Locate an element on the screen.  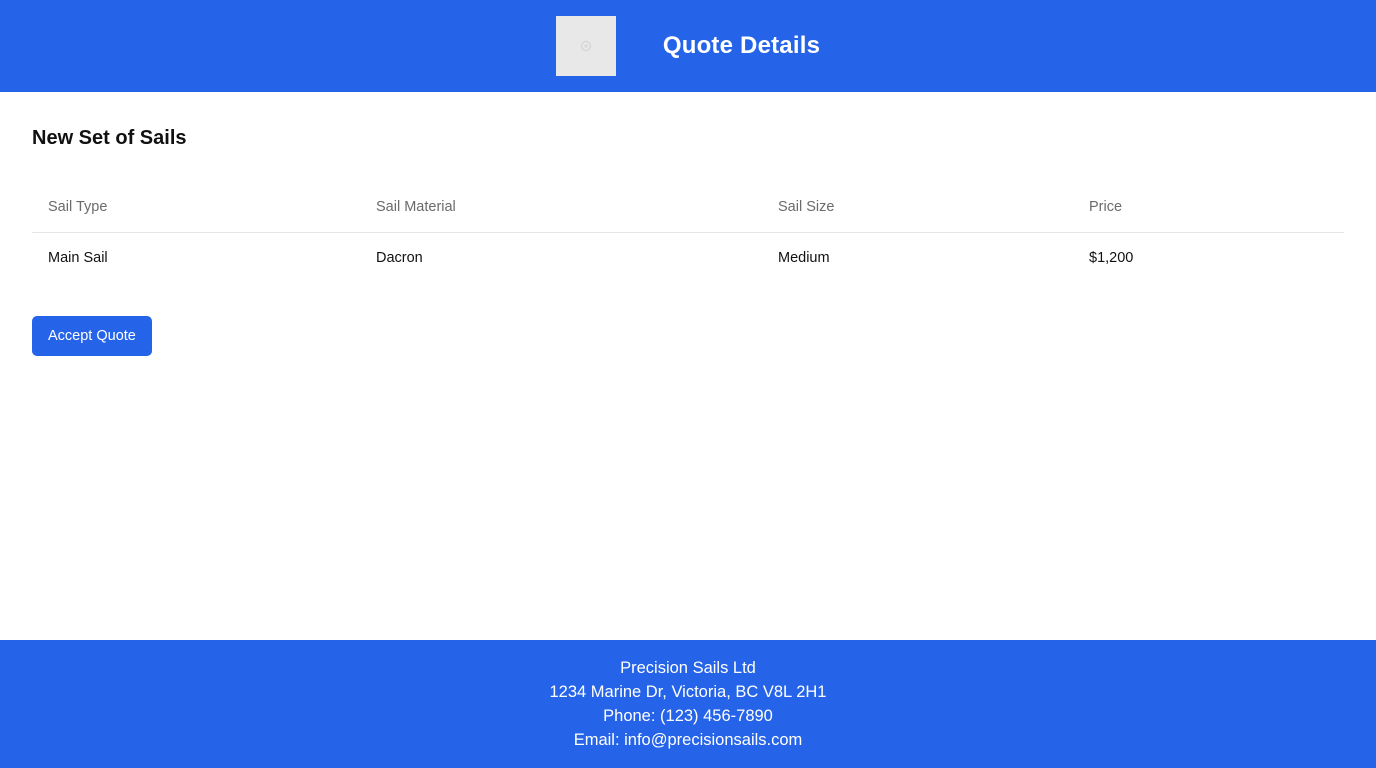
header-bar: Quote Details is located at coordinates (688, 46).